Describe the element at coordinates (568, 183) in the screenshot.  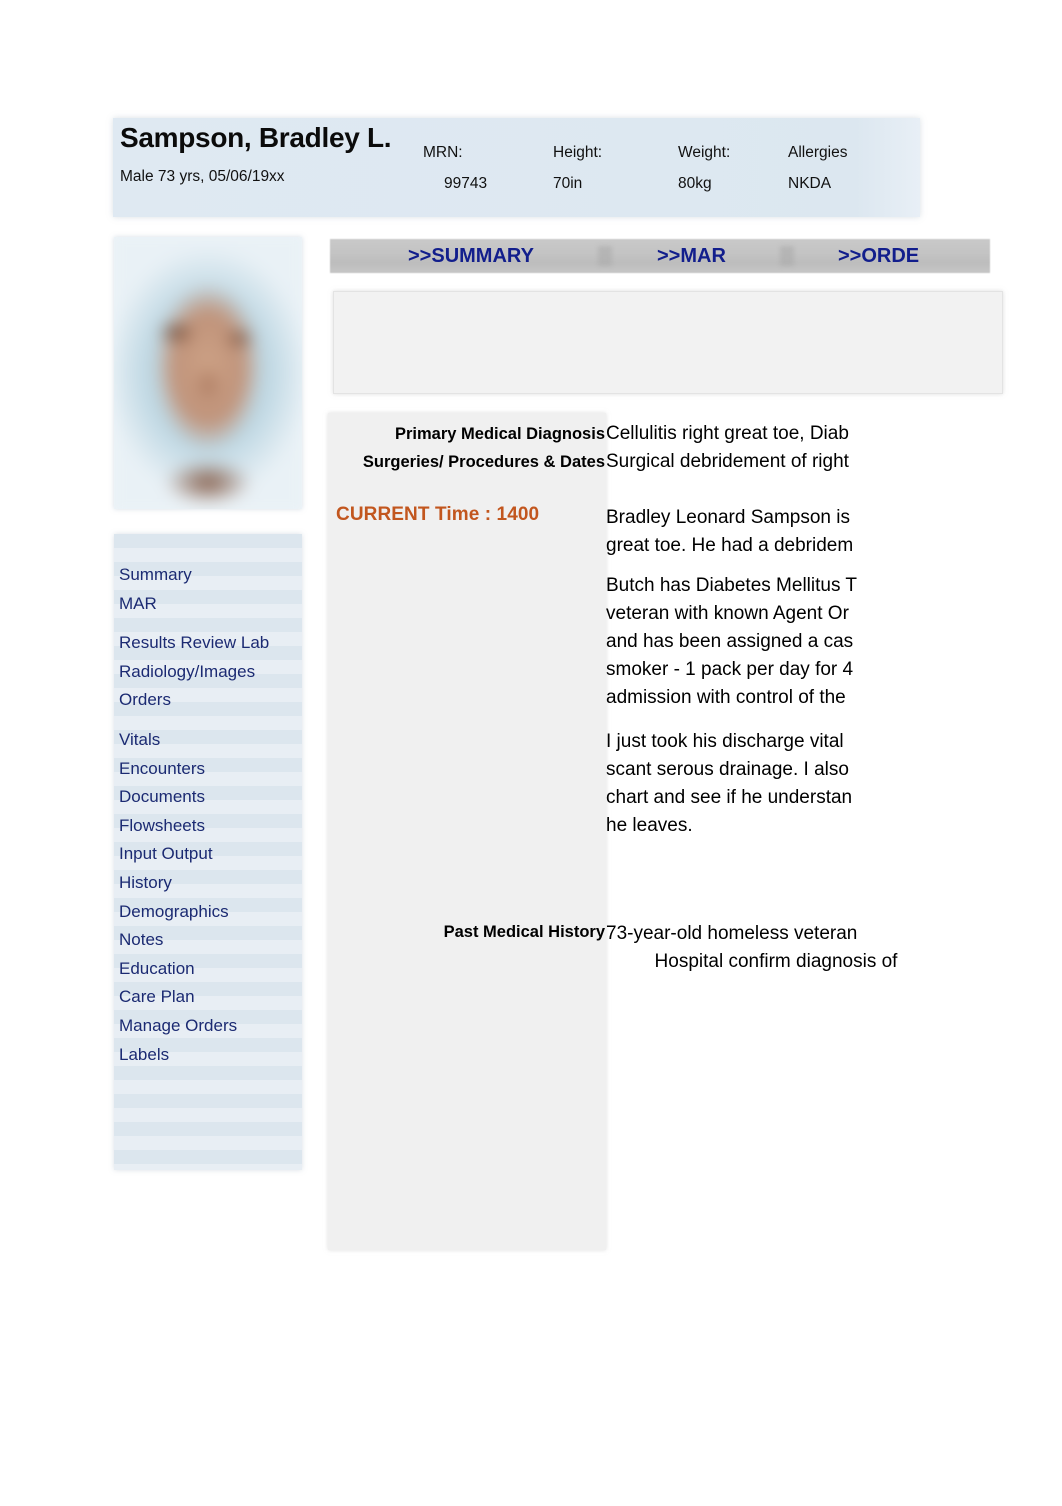
I see `height-value: 70in` at that location.